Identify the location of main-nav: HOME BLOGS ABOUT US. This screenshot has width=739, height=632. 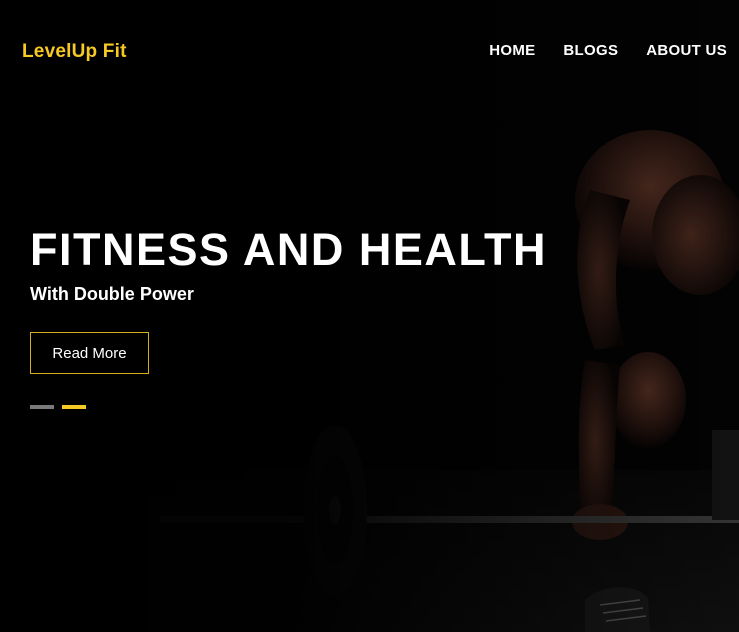
(608, 50).